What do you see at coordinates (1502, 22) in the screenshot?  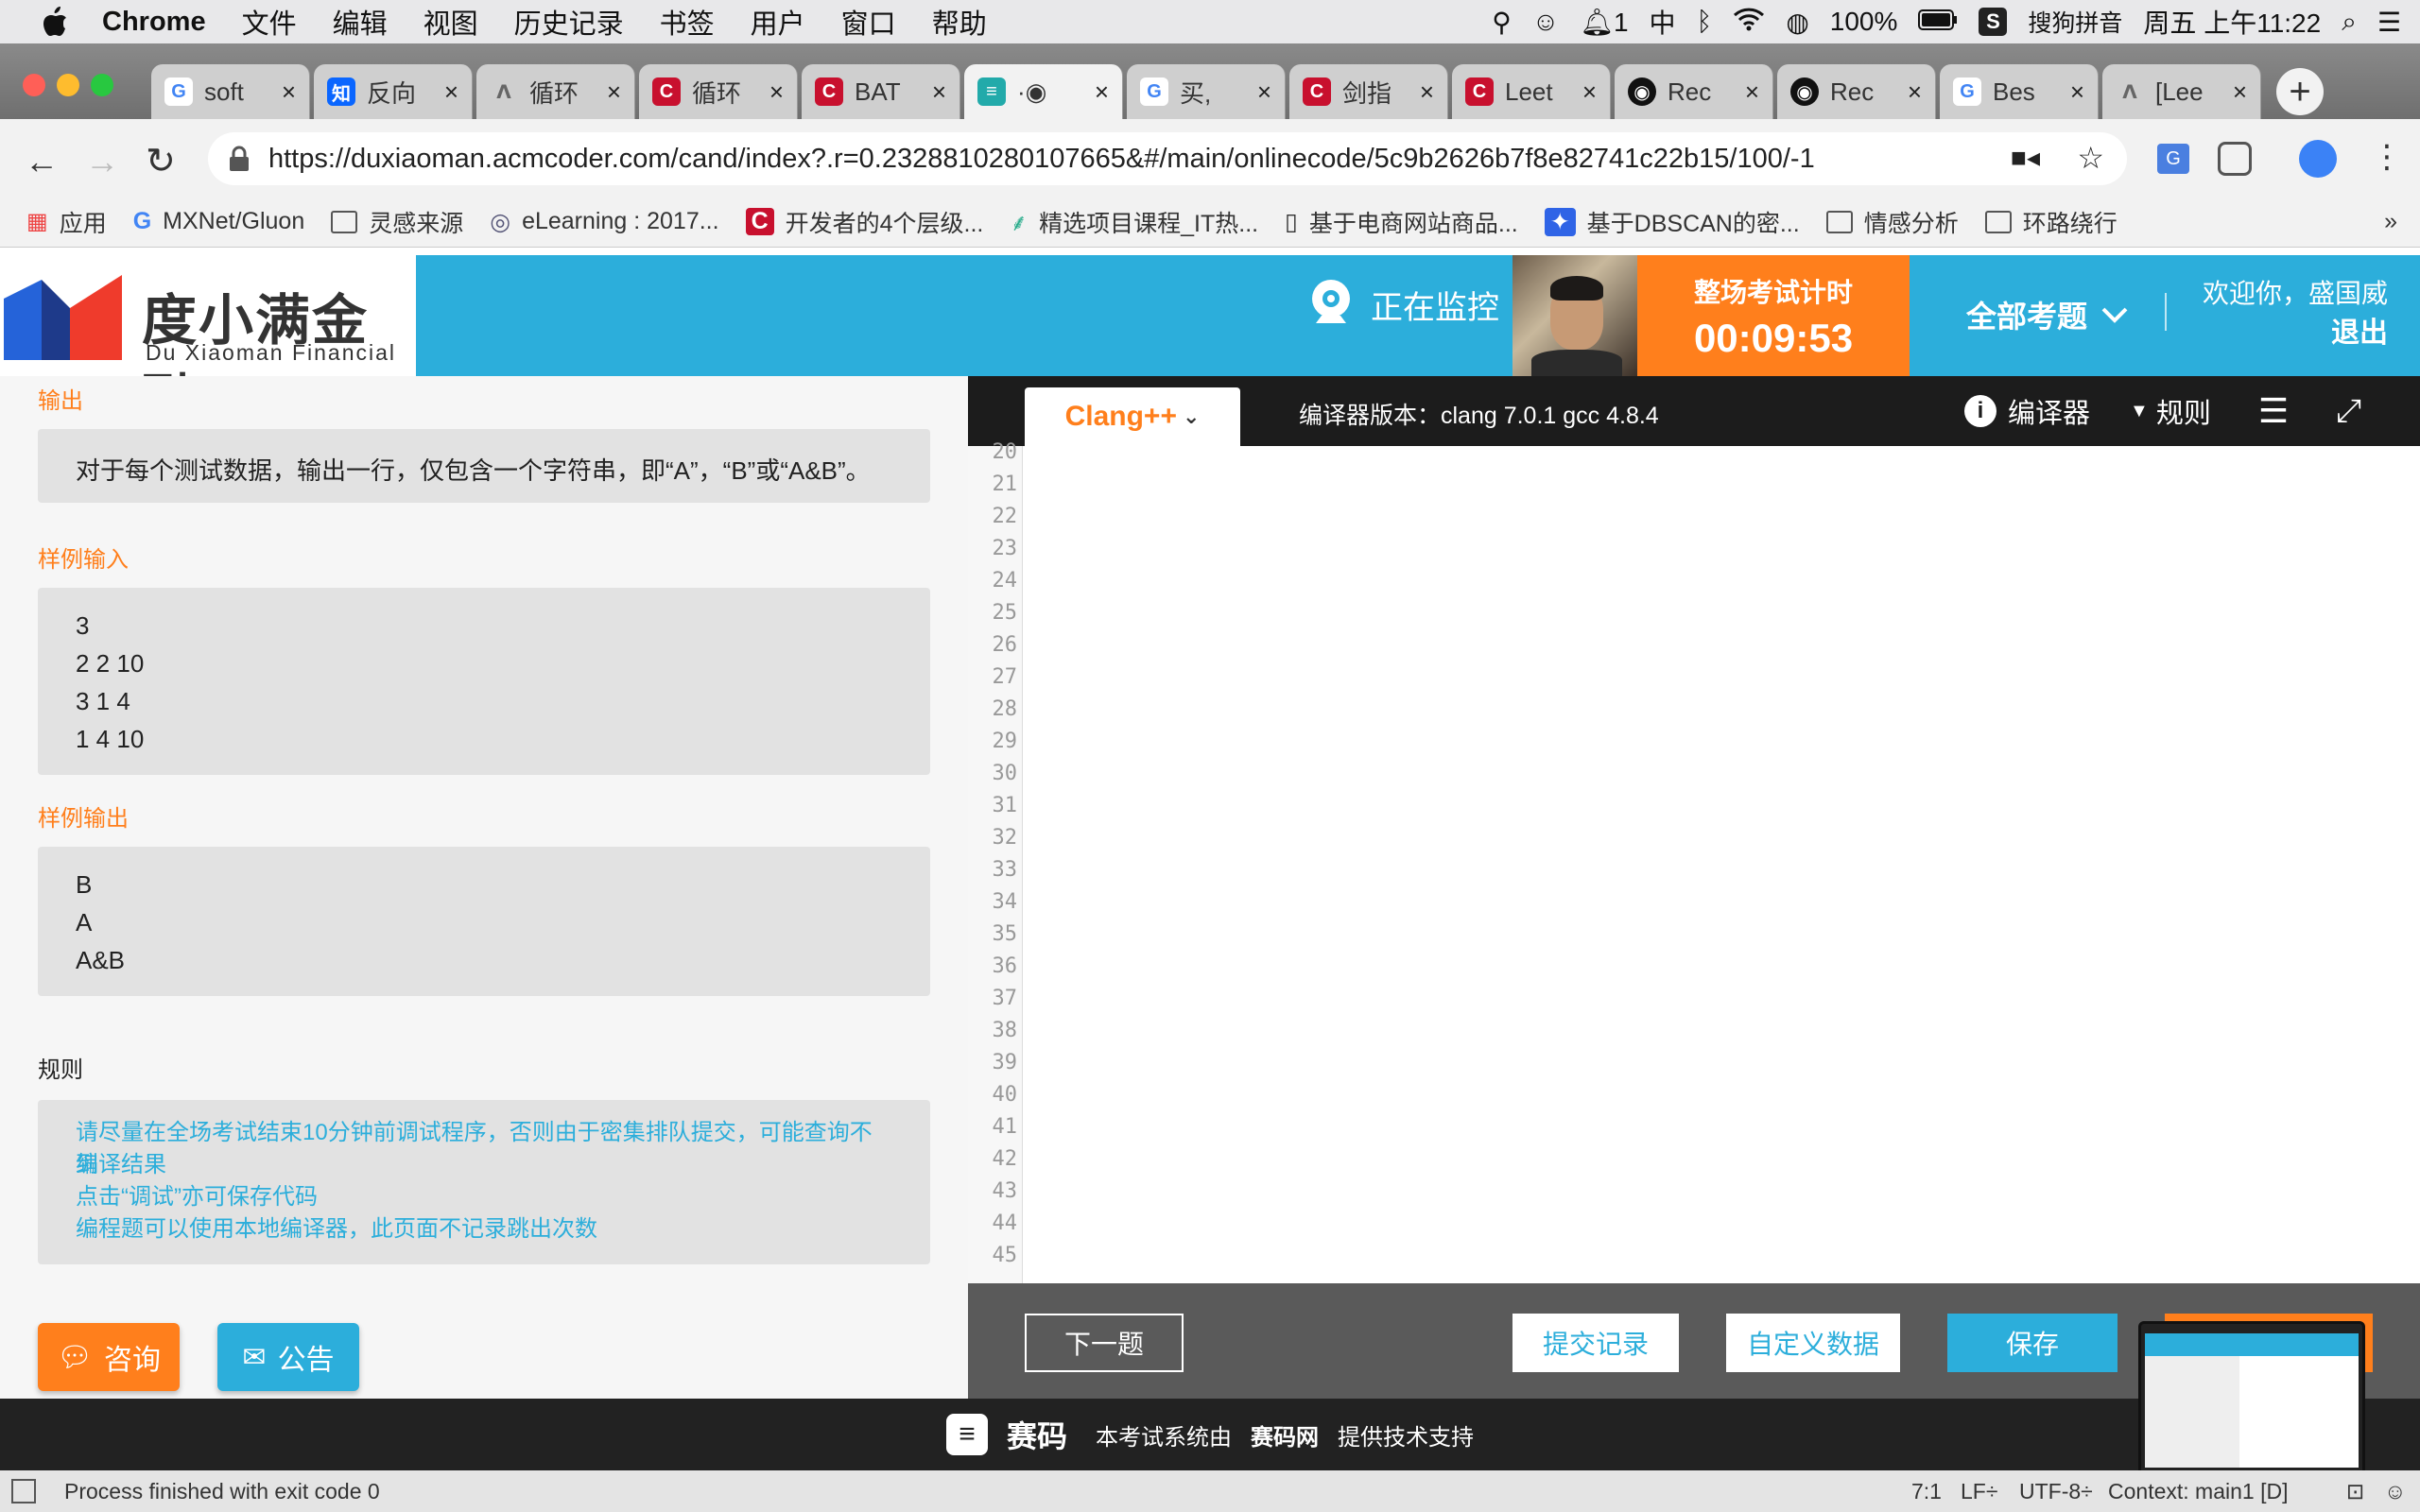 I see `search-tool-icon: ⚲` at bounding box center [1502, 22].